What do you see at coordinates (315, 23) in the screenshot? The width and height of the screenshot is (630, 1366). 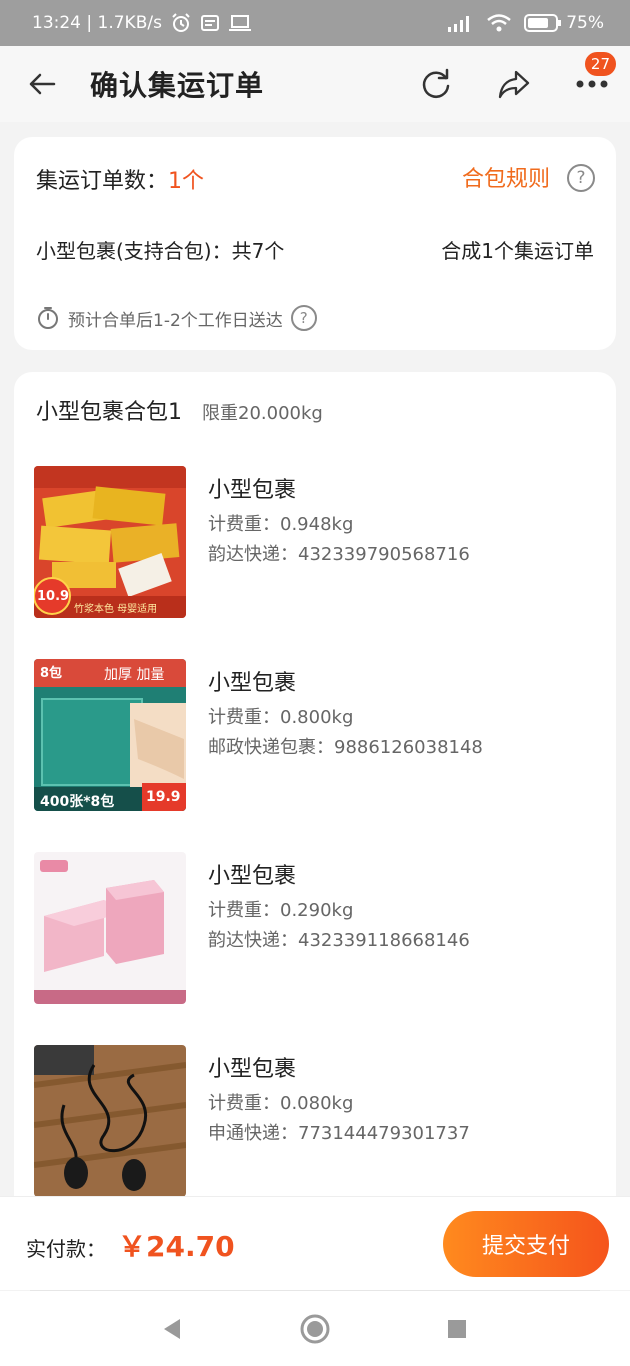 I see `status-bar: 13:24 | 1.7KB/s 75%` at bounding box center [315, 23].